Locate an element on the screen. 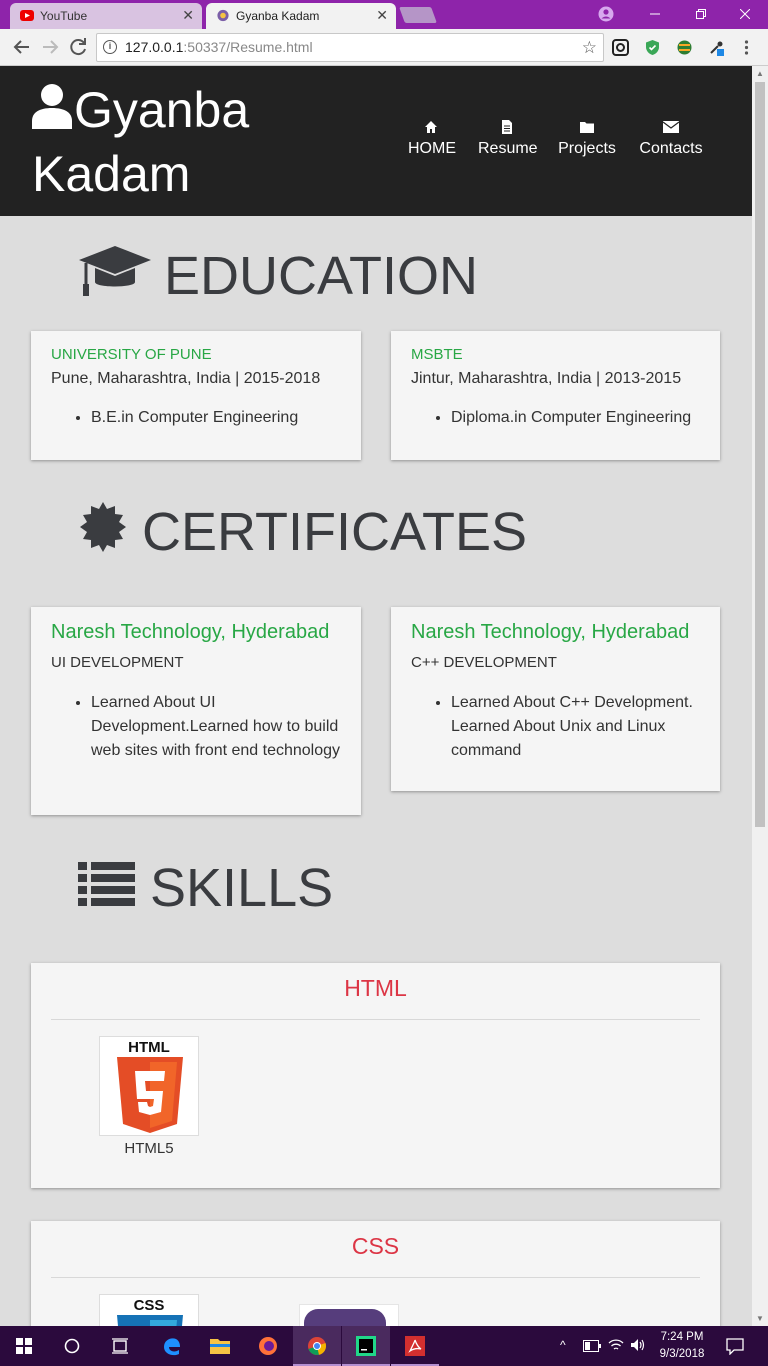  forward-arrow-icon is located at coordinates (50, 47).